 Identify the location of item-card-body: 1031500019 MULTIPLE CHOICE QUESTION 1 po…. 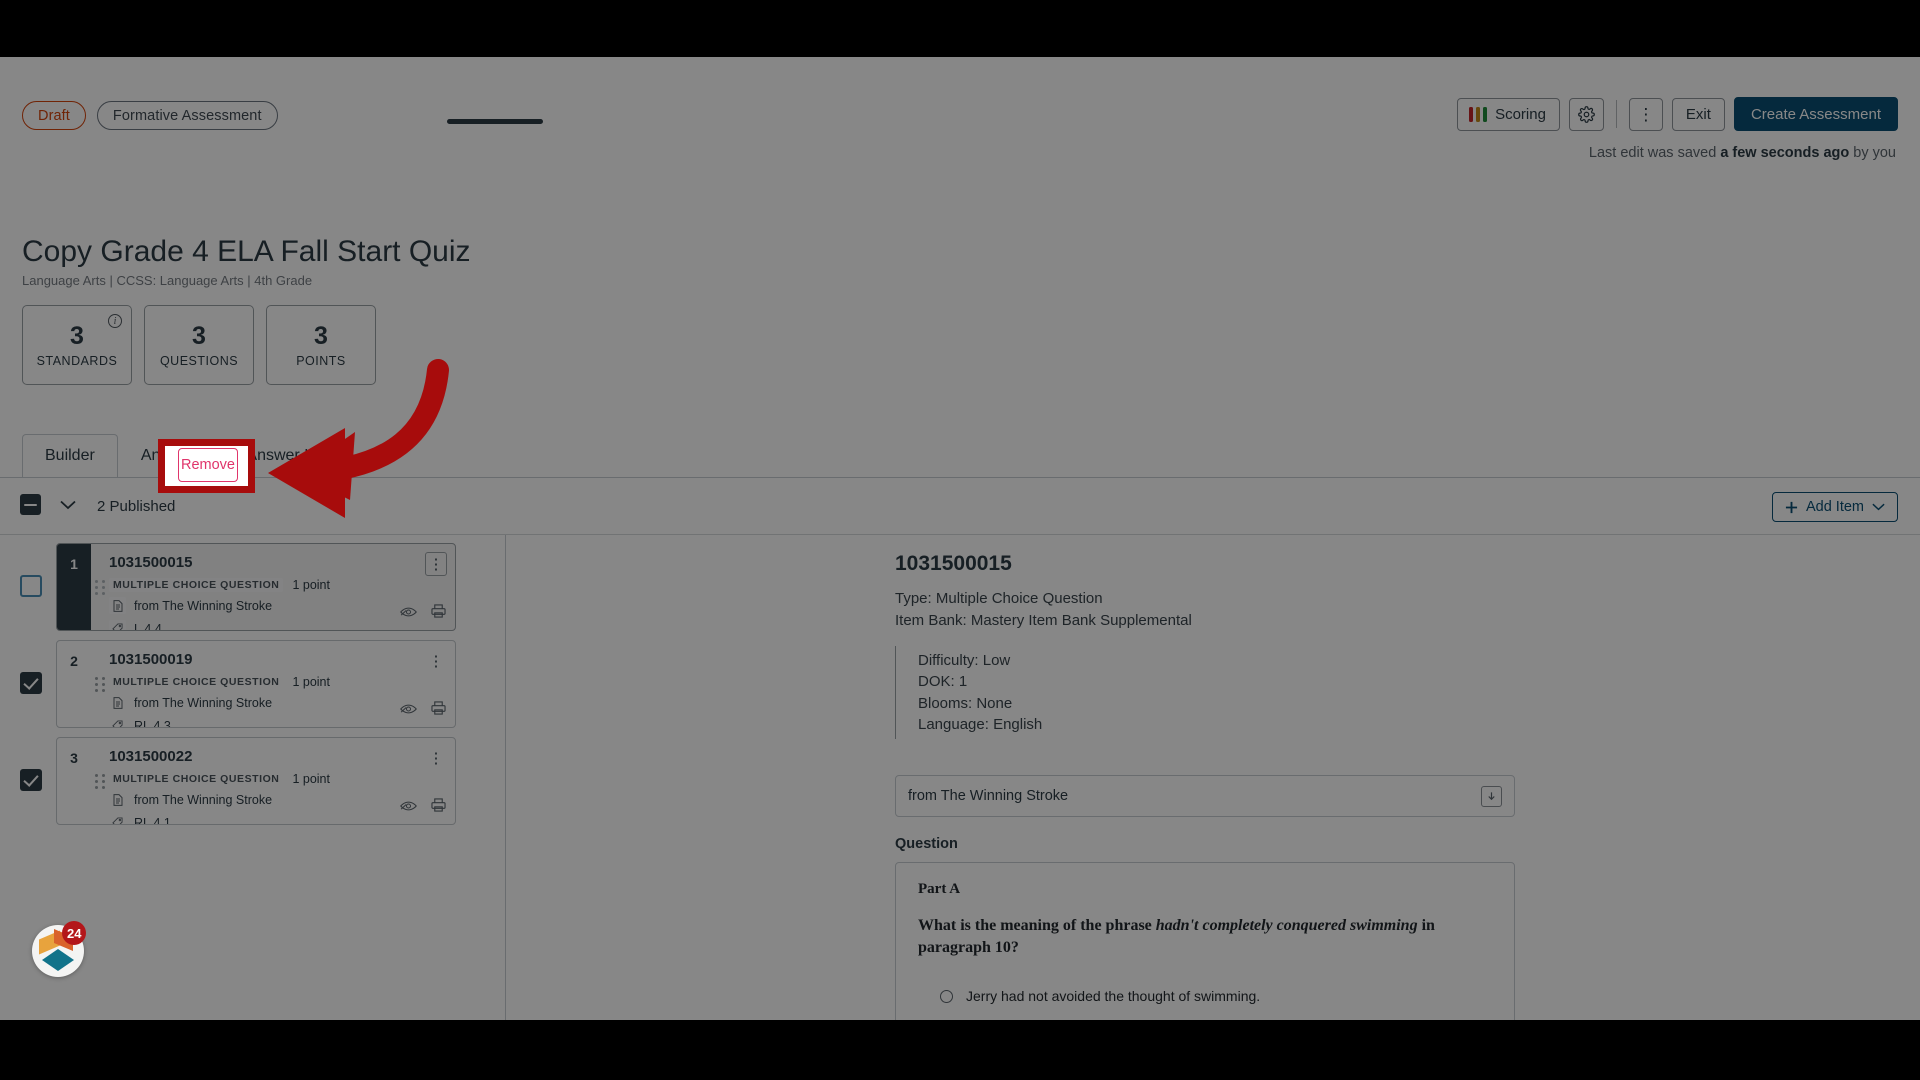
(273, 684).